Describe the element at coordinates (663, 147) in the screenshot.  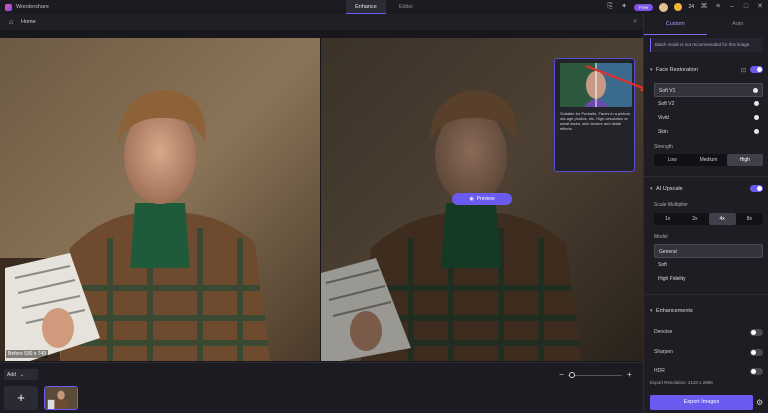
I see `strength-label: Strength` at that location.